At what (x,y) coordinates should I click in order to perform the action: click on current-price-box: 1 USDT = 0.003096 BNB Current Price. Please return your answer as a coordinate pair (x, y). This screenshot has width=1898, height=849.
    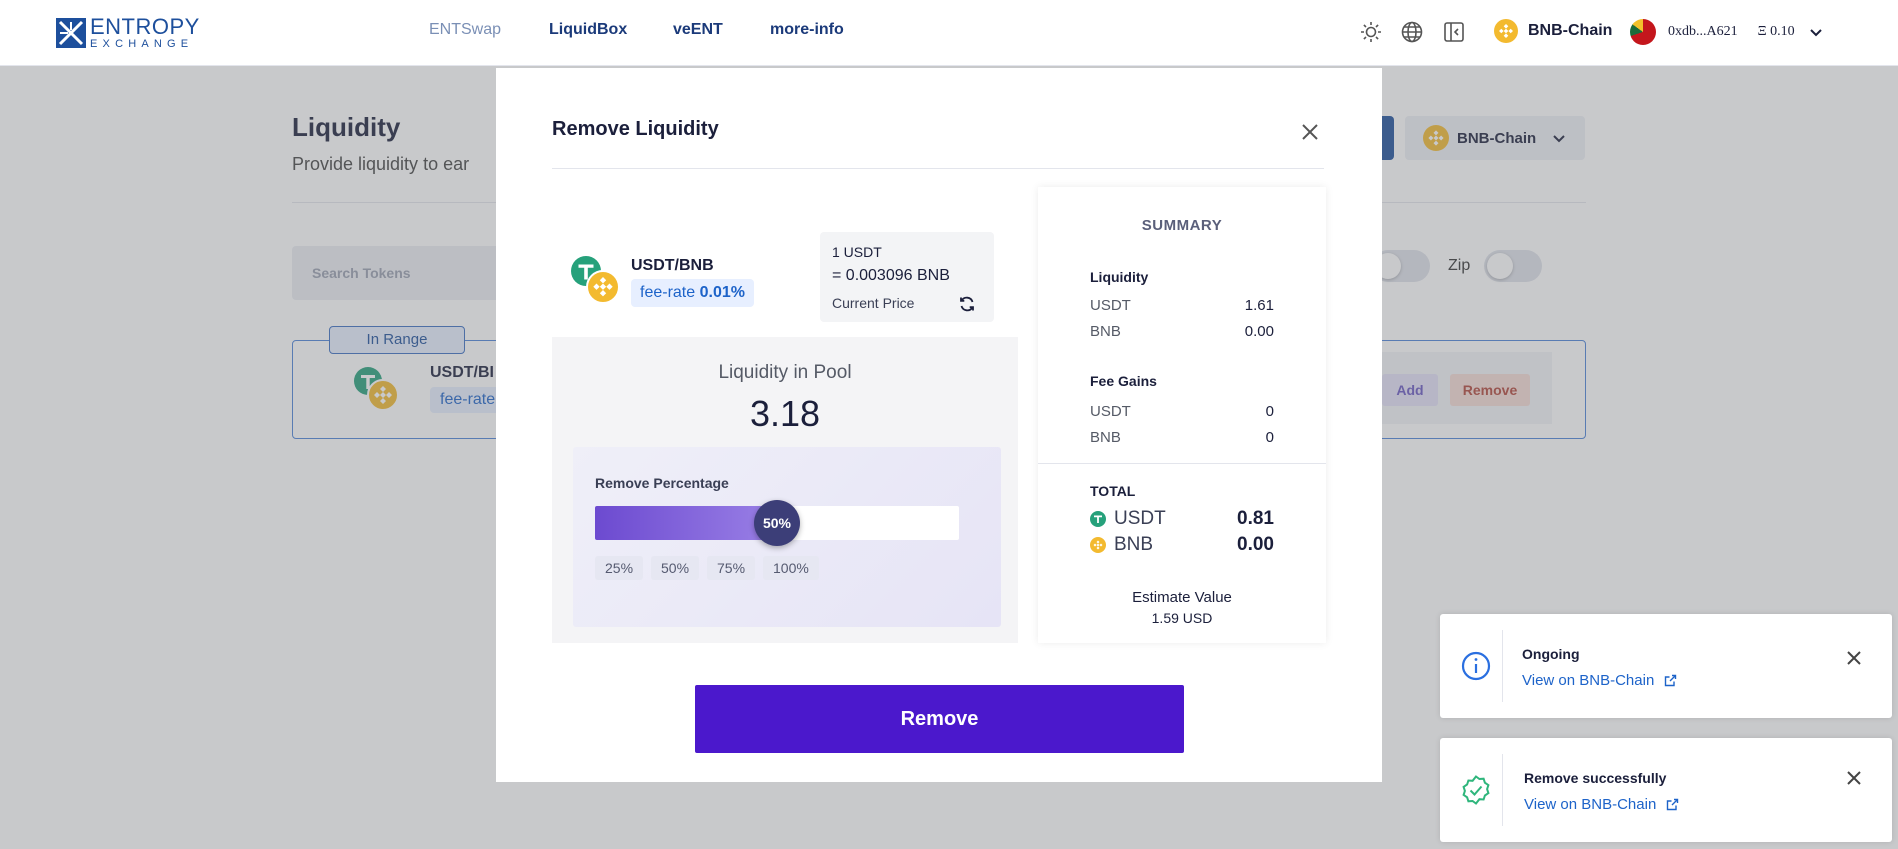
    Looking at the image, I should click on (907, 277).